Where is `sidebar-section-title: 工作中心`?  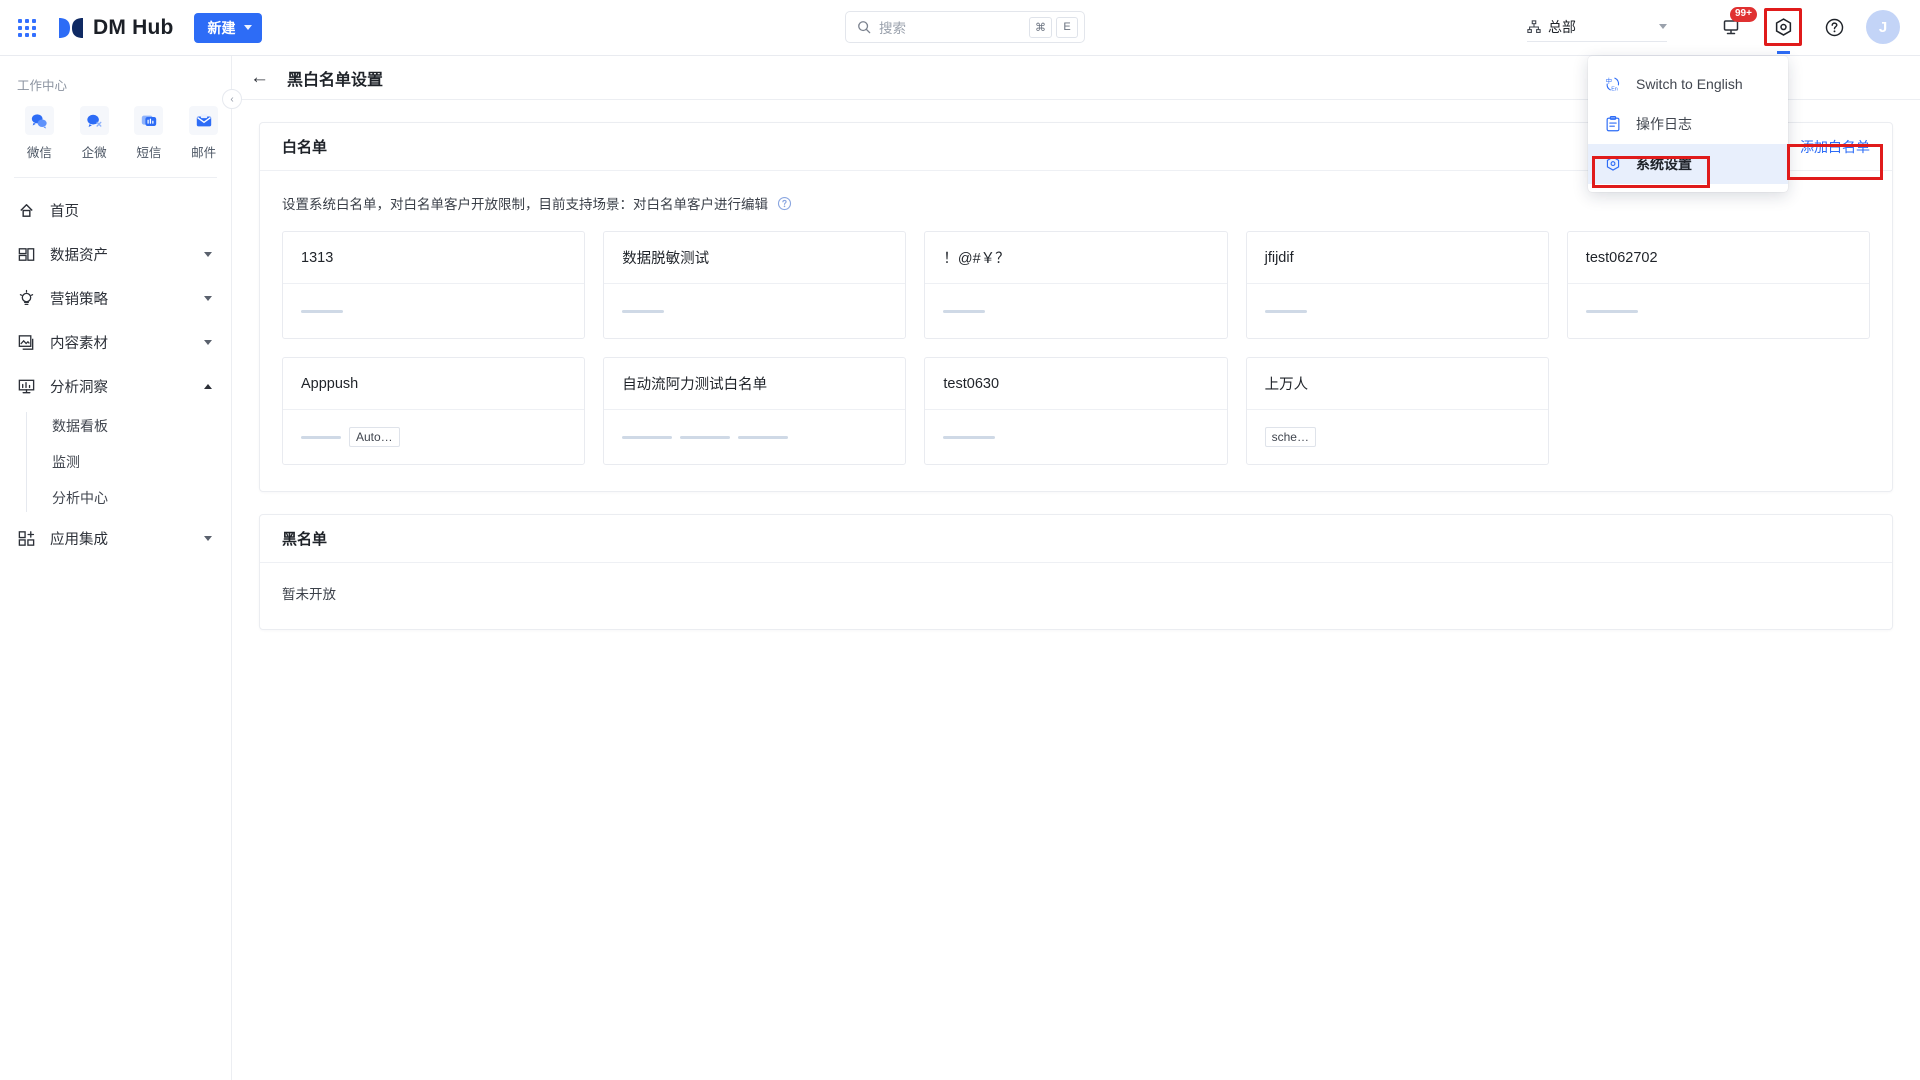 sidebar-section-title: 工作中心 is located at coordinates (42, 86).